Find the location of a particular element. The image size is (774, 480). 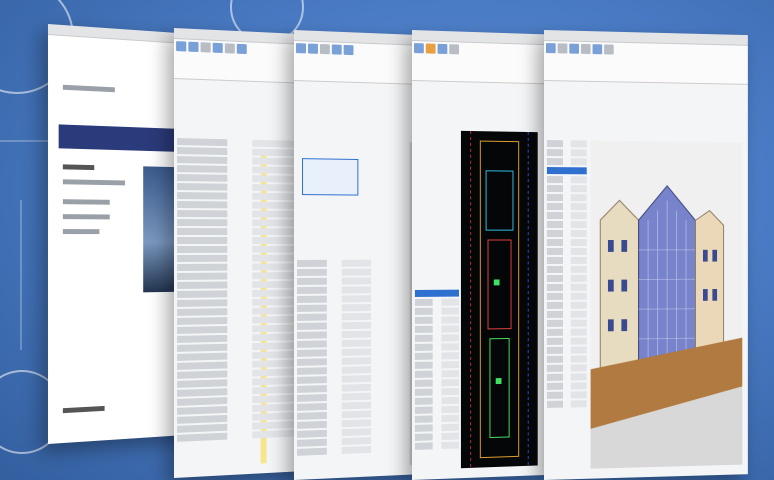

properties-rows is located at coordinates (436, 370).